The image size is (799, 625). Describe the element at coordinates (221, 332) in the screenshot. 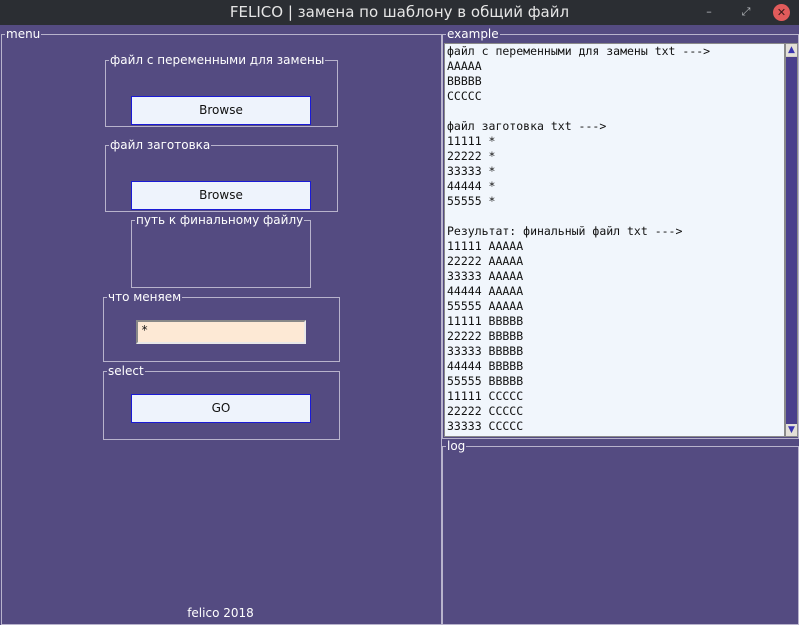

I see `replace-input: *` at that location.